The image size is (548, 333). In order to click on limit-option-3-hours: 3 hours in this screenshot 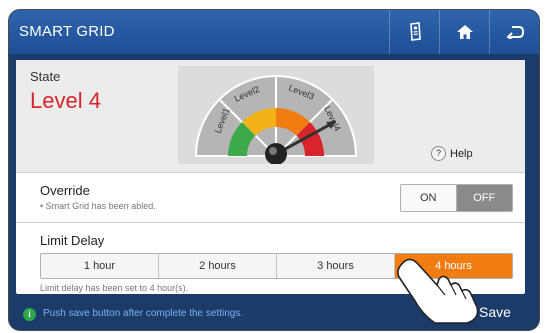, I will do `click(336, 266)`.